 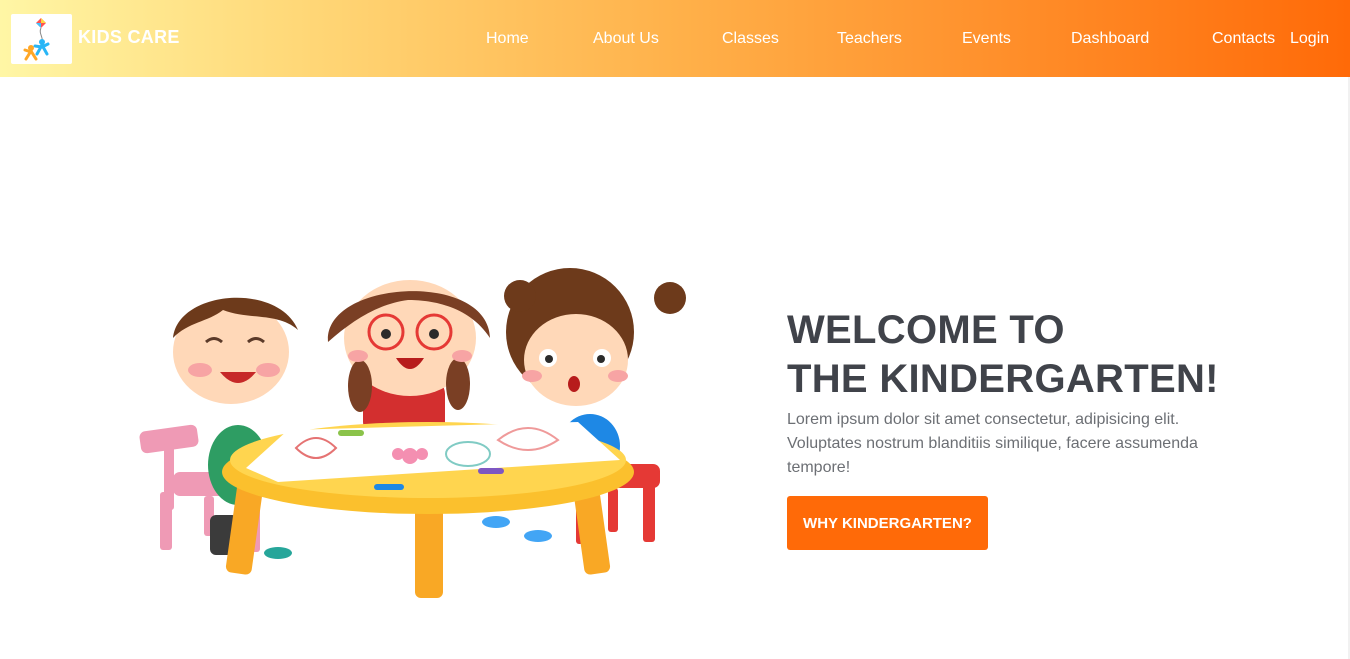 What do you see at coordinates (129, 37) in the screenshot?
I see `brand-name: KIDS CARE` at bounding box center [129, 37].